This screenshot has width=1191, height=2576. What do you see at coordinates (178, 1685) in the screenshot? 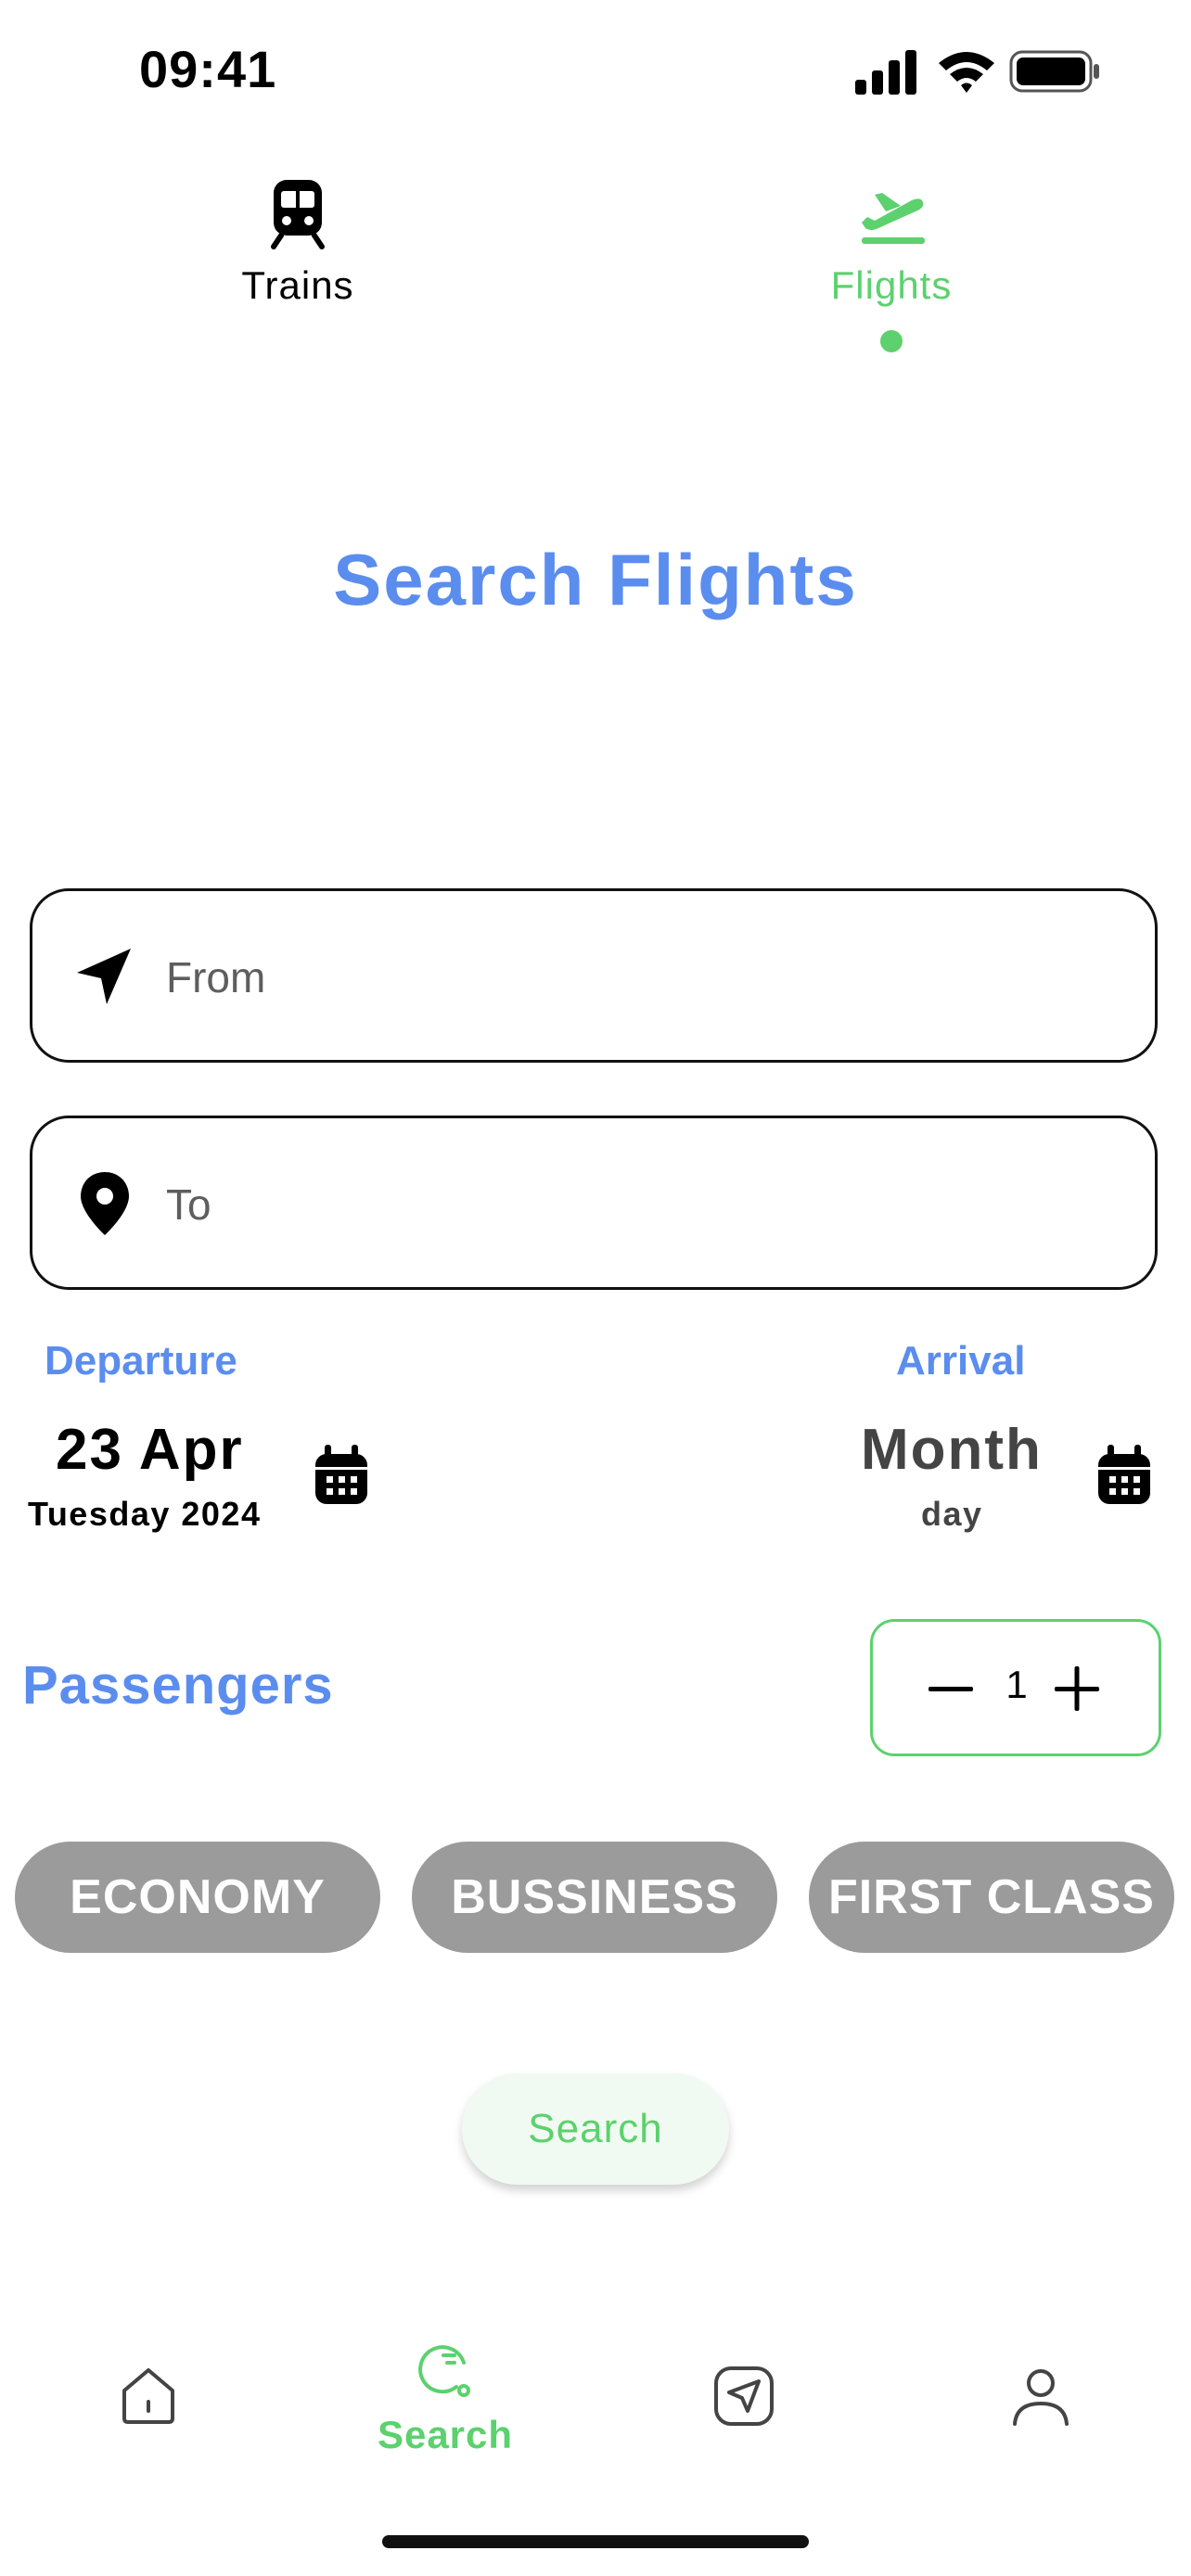
I see `passengers-label: Passengers` at bounding box center [178, 1685].